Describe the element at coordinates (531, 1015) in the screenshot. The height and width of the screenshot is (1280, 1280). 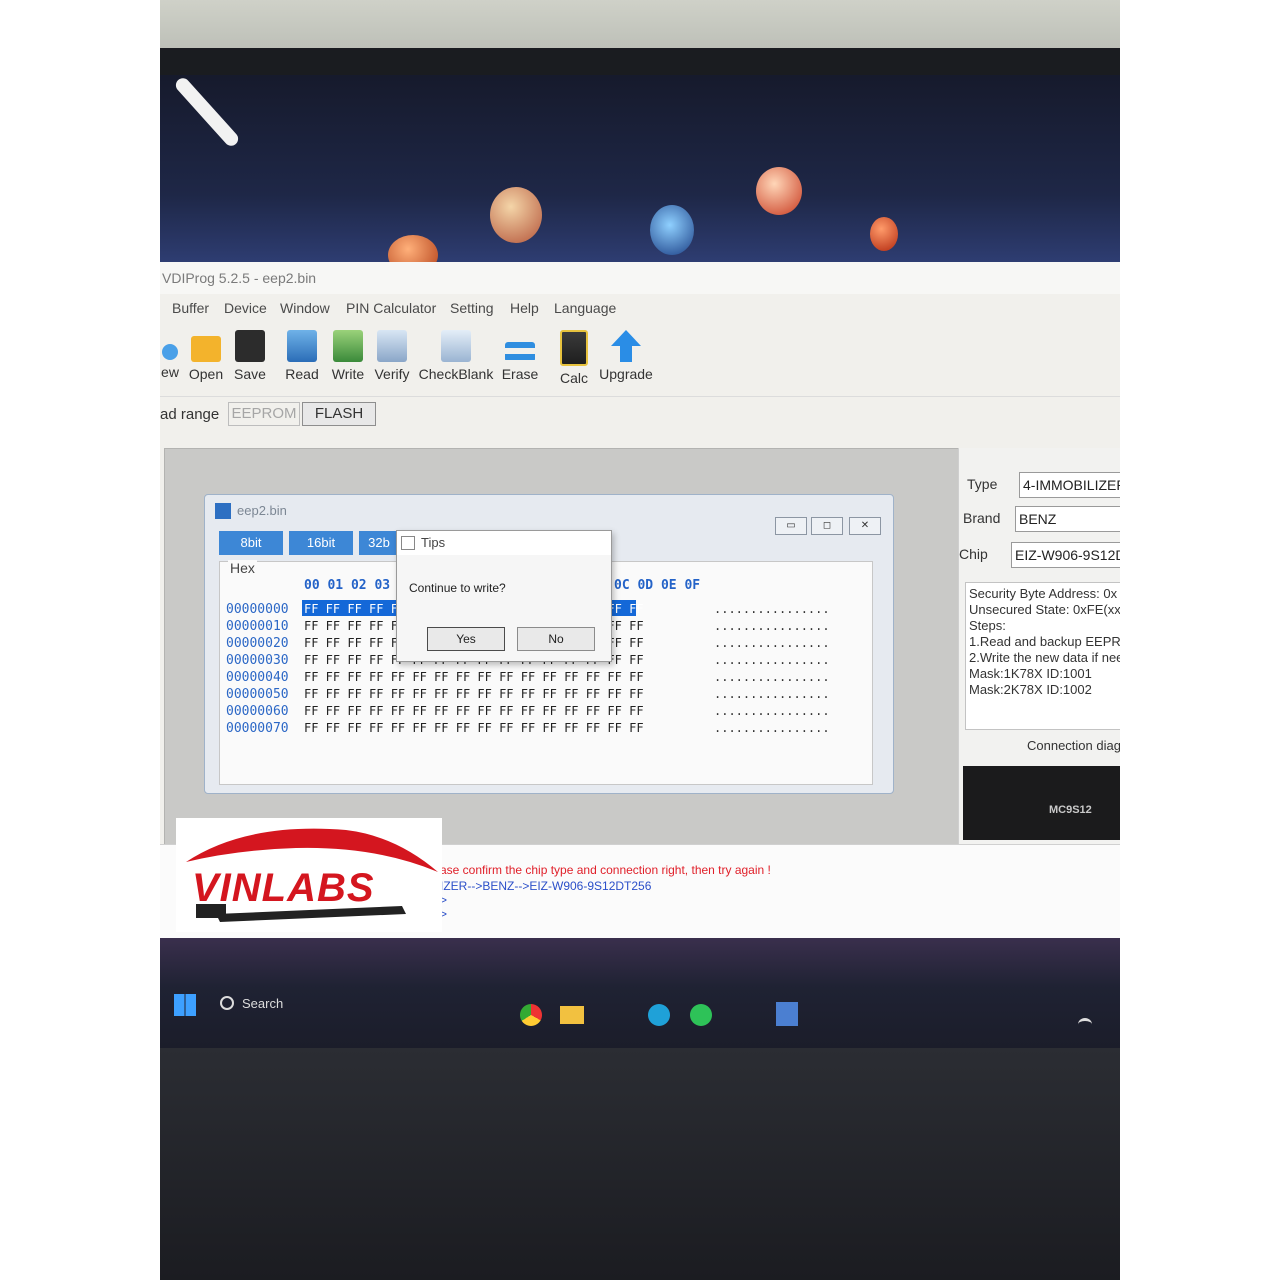
I see `chrome-icon` at that location.